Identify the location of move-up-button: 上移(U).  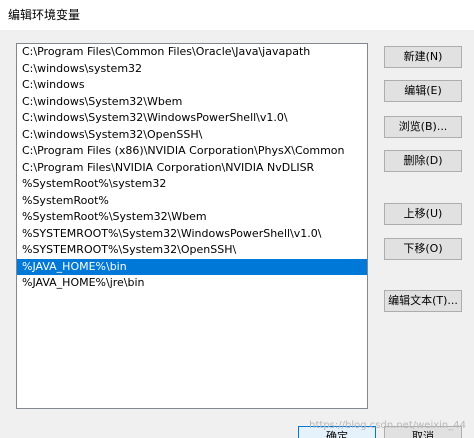
(423, 214).